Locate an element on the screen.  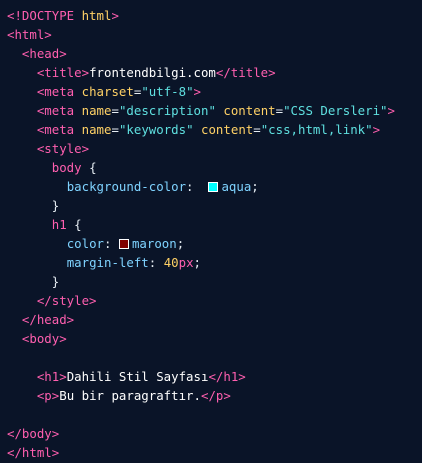
token: <body> is located at coordinates (44, 338).